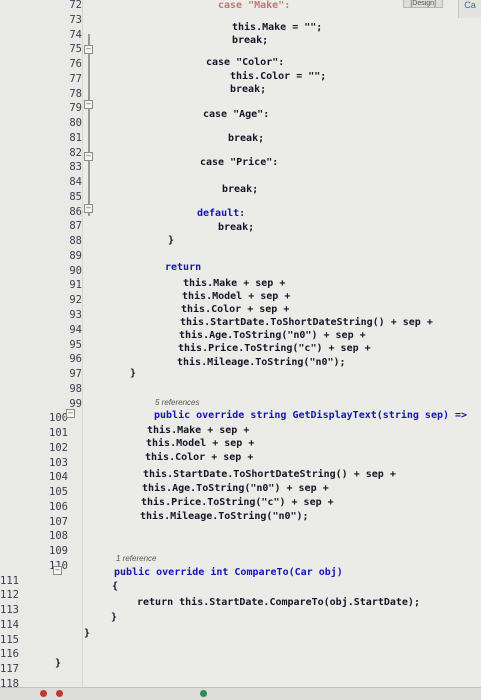  Describe the element at coordinates (58, 477) in the screenshot. I see `line-number: 104` at that location.